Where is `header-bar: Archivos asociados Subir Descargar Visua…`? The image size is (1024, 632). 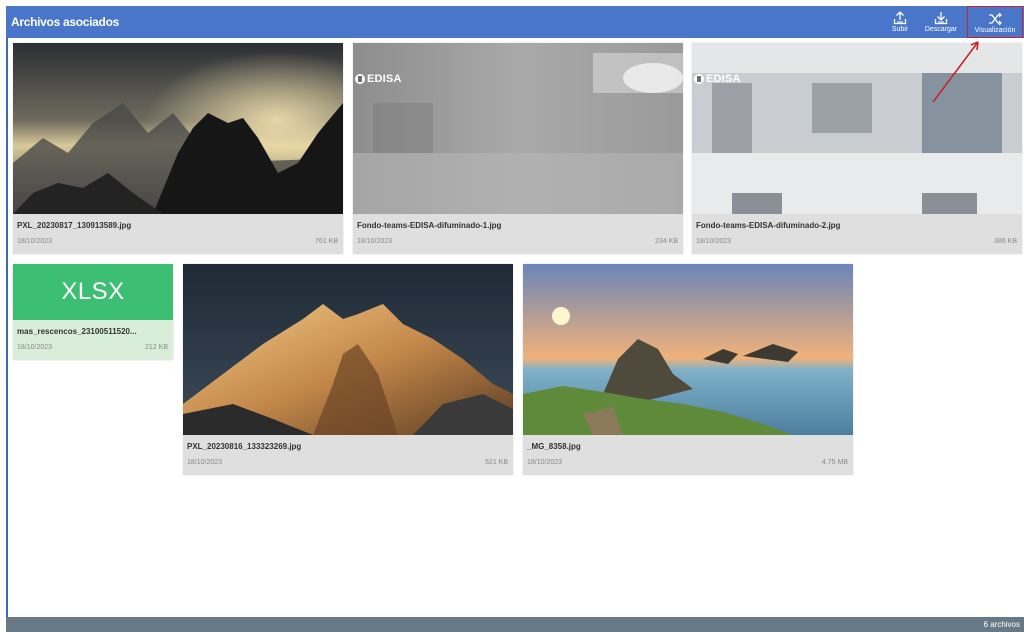 header-bar: Archivos asociados Subir Descargar Visua… is located at coordinates (515, 22).